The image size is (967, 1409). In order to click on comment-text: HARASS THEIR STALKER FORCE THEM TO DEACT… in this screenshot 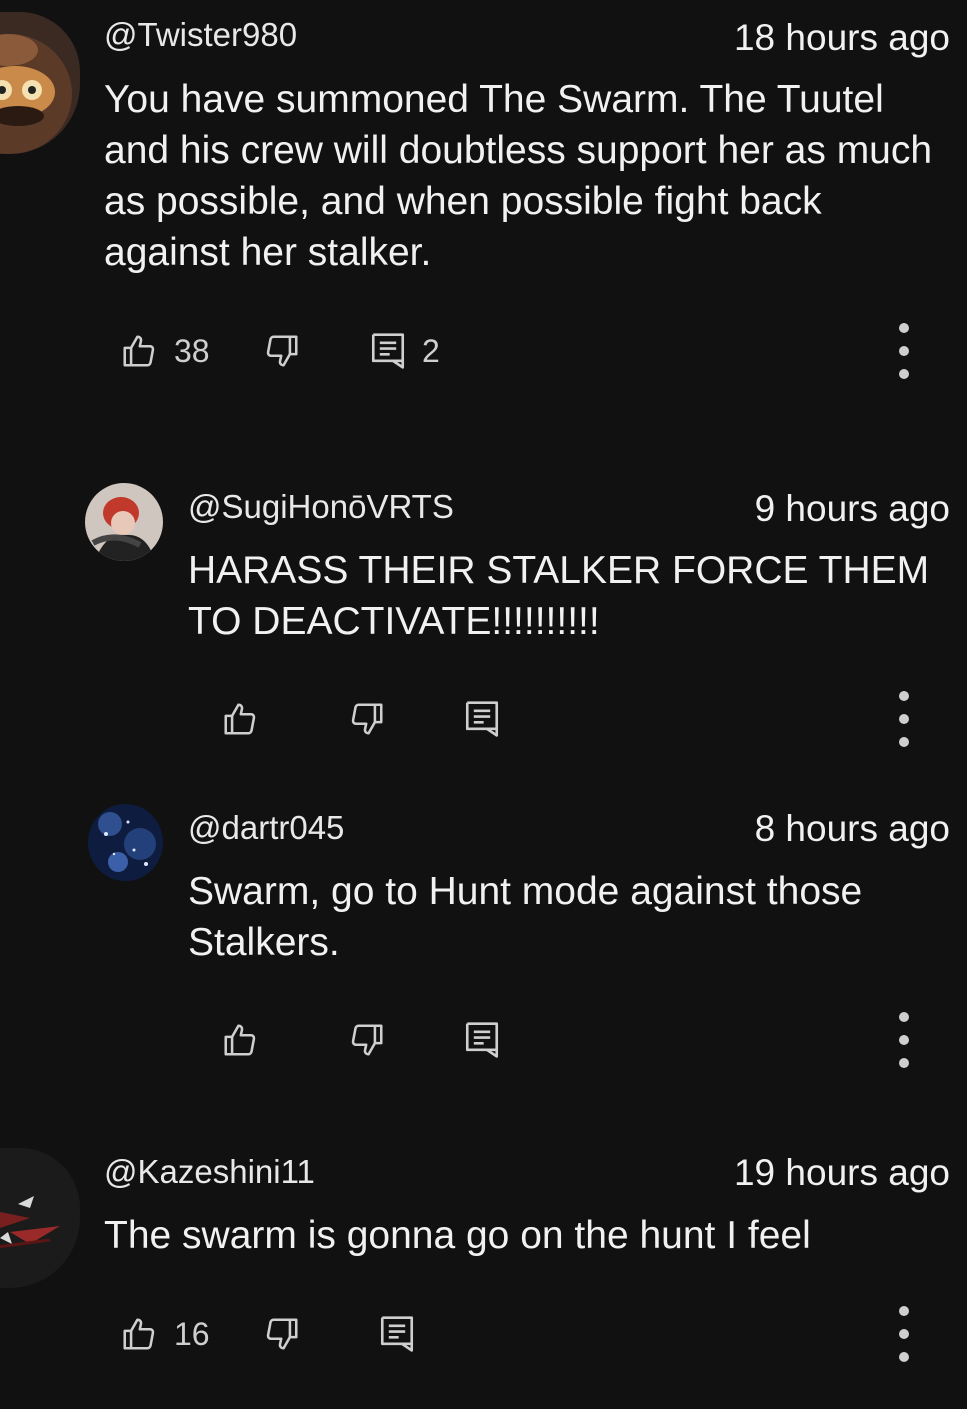, I will do `click(559, 596)`.